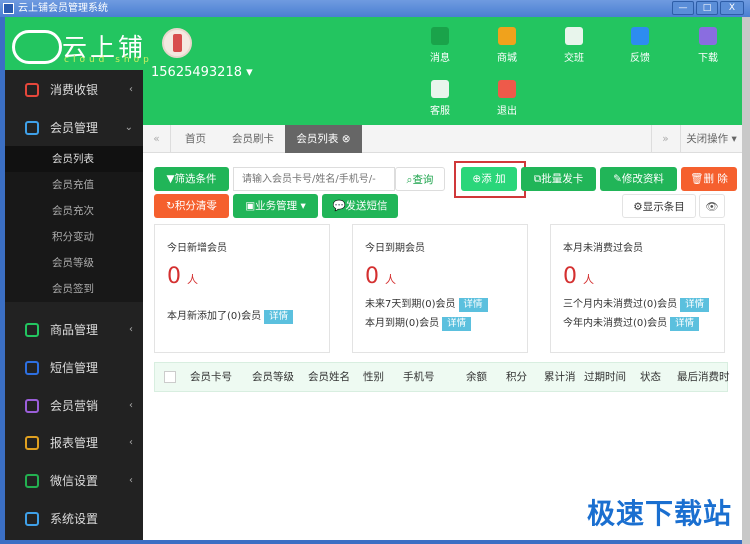 Image resolution: width=750 pixels, height=544 pixels. Describe the element at coordinates (74, 237) in the screenshot. I see `sidebar-subitem-3: 积分变动` at that location.